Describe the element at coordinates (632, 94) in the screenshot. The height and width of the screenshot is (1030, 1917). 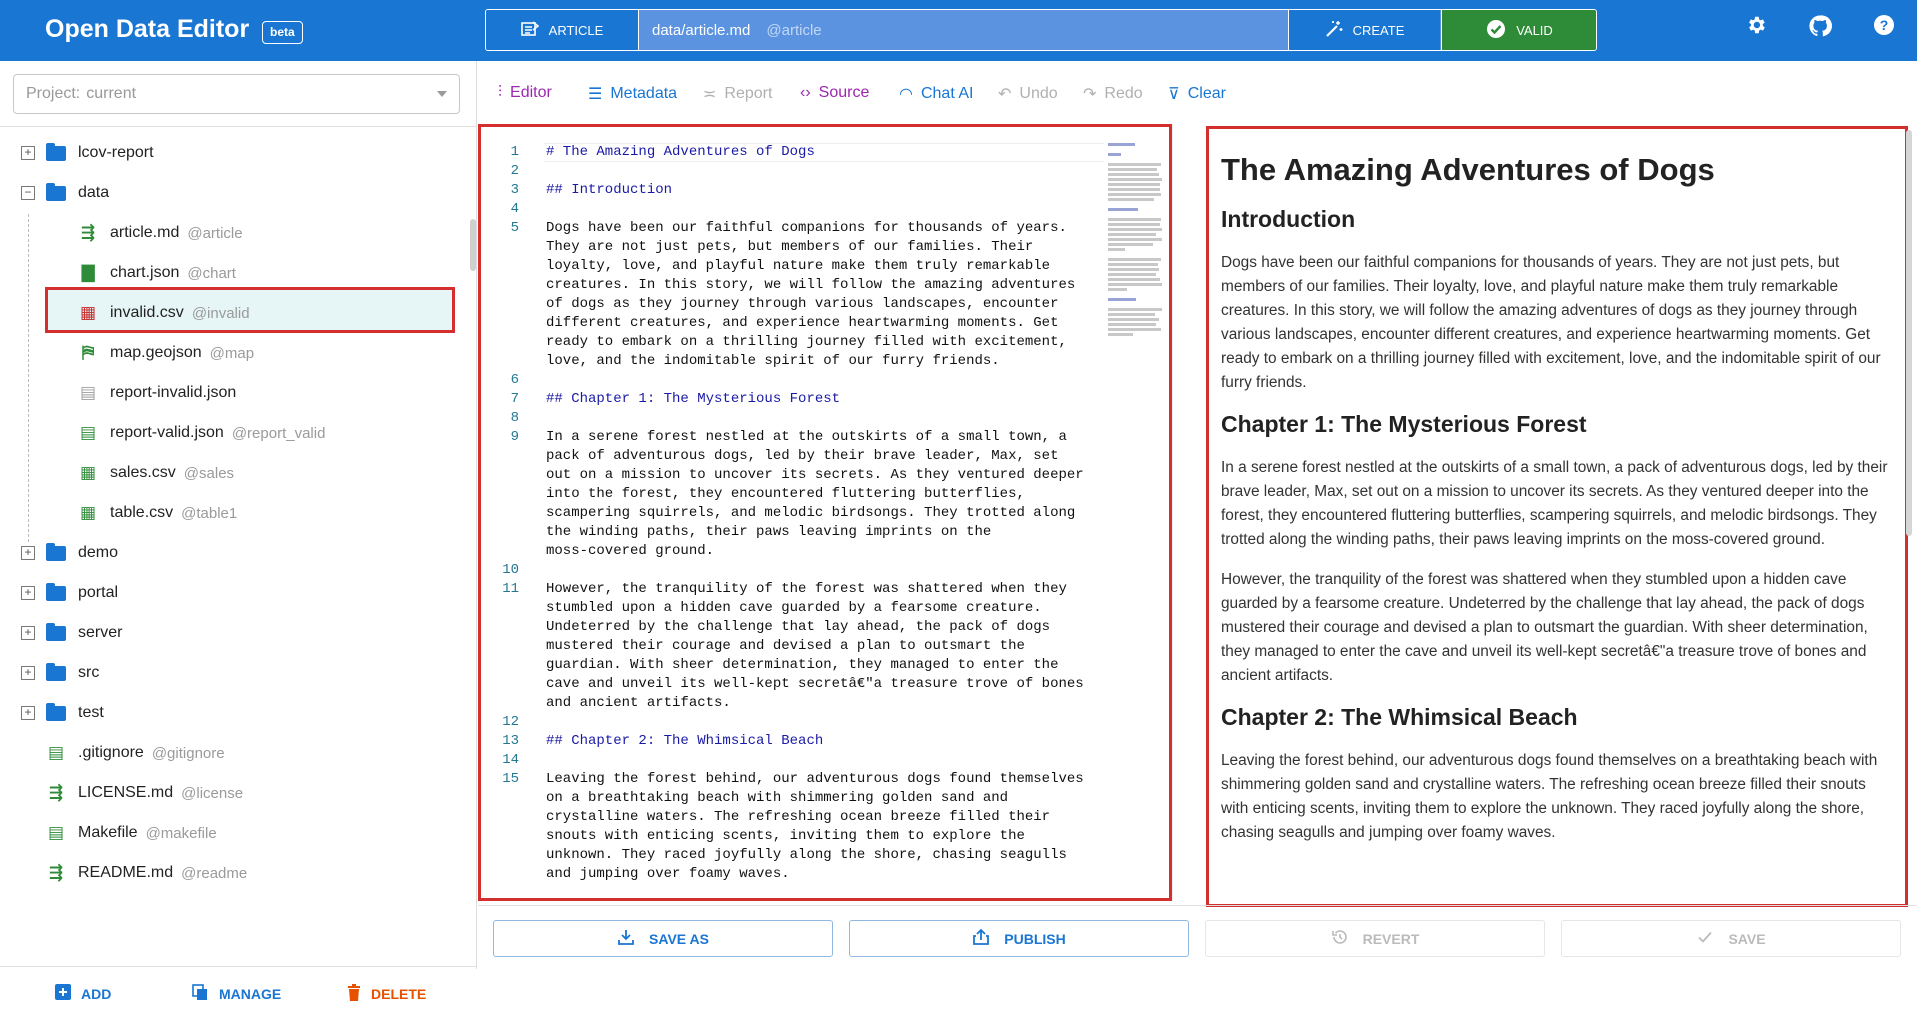
I see `metadata-tab: ☰ Metadata` at that location.